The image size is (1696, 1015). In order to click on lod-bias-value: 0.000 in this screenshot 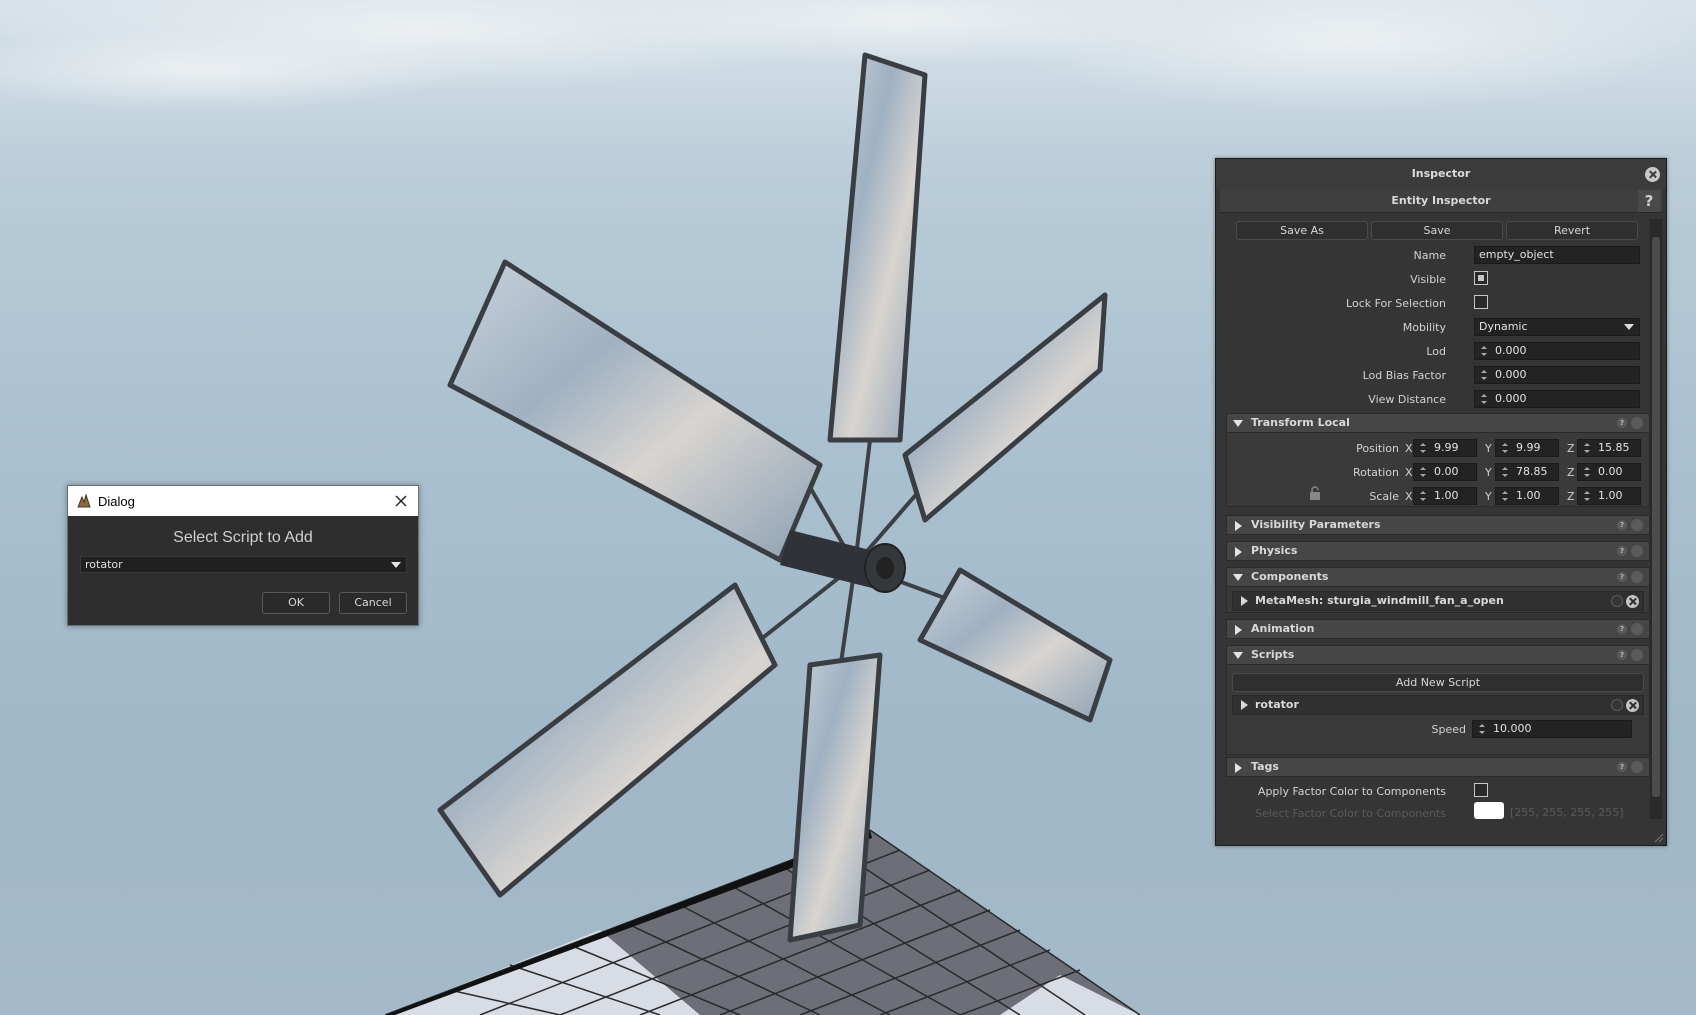, I will do `click(1511, 374)`.